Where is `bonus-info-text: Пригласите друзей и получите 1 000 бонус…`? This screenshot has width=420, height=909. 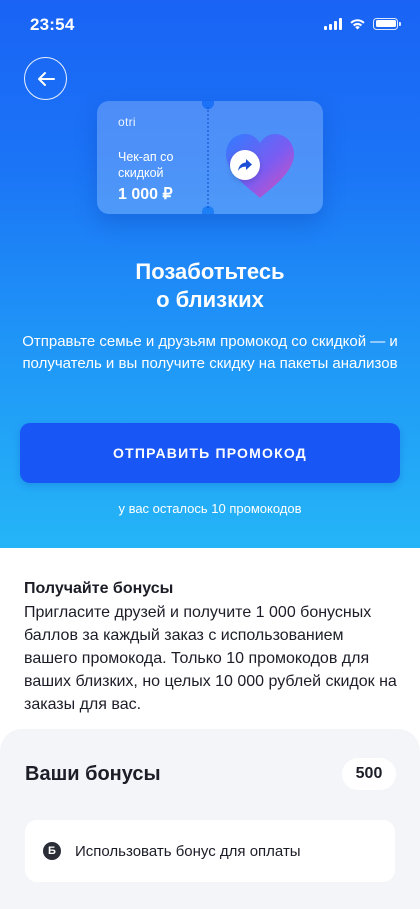
bonus-info-text: Пригласите друзей и получите 1 000 бонус… is located at coordinates (210, 658).